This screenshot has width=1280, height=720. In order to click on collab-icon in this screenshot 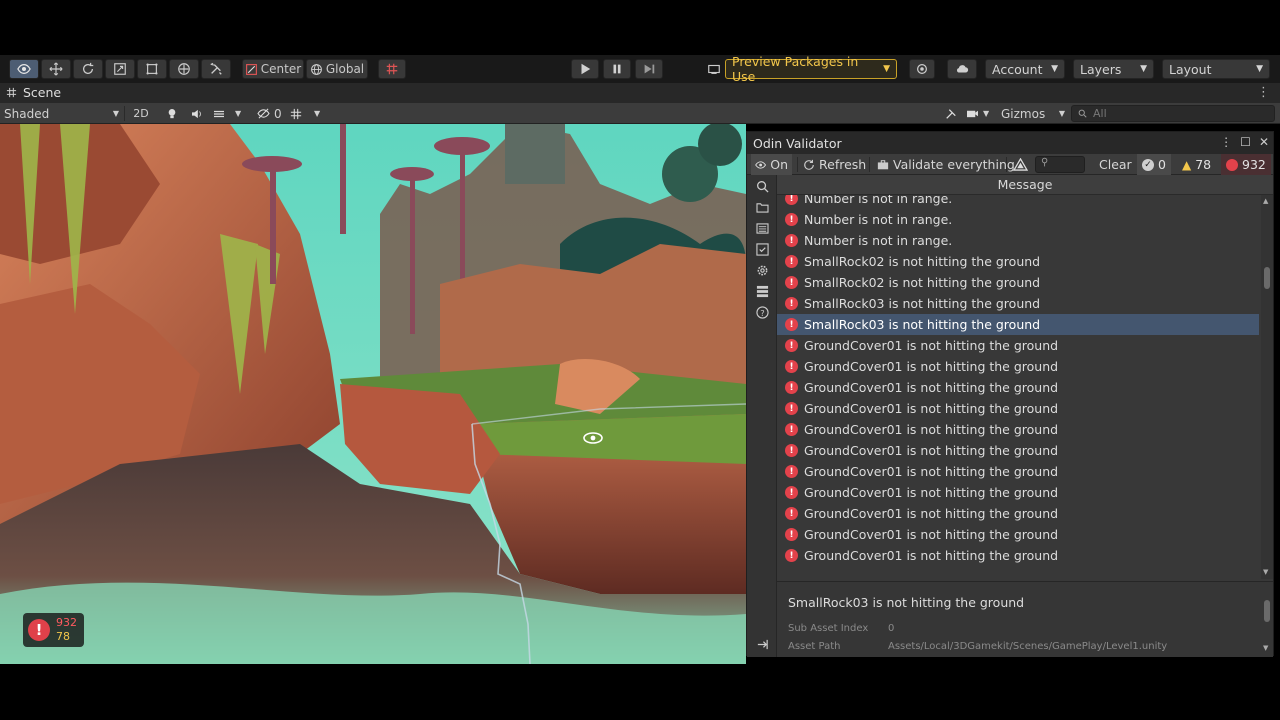, I will do `click(922, 69)`.